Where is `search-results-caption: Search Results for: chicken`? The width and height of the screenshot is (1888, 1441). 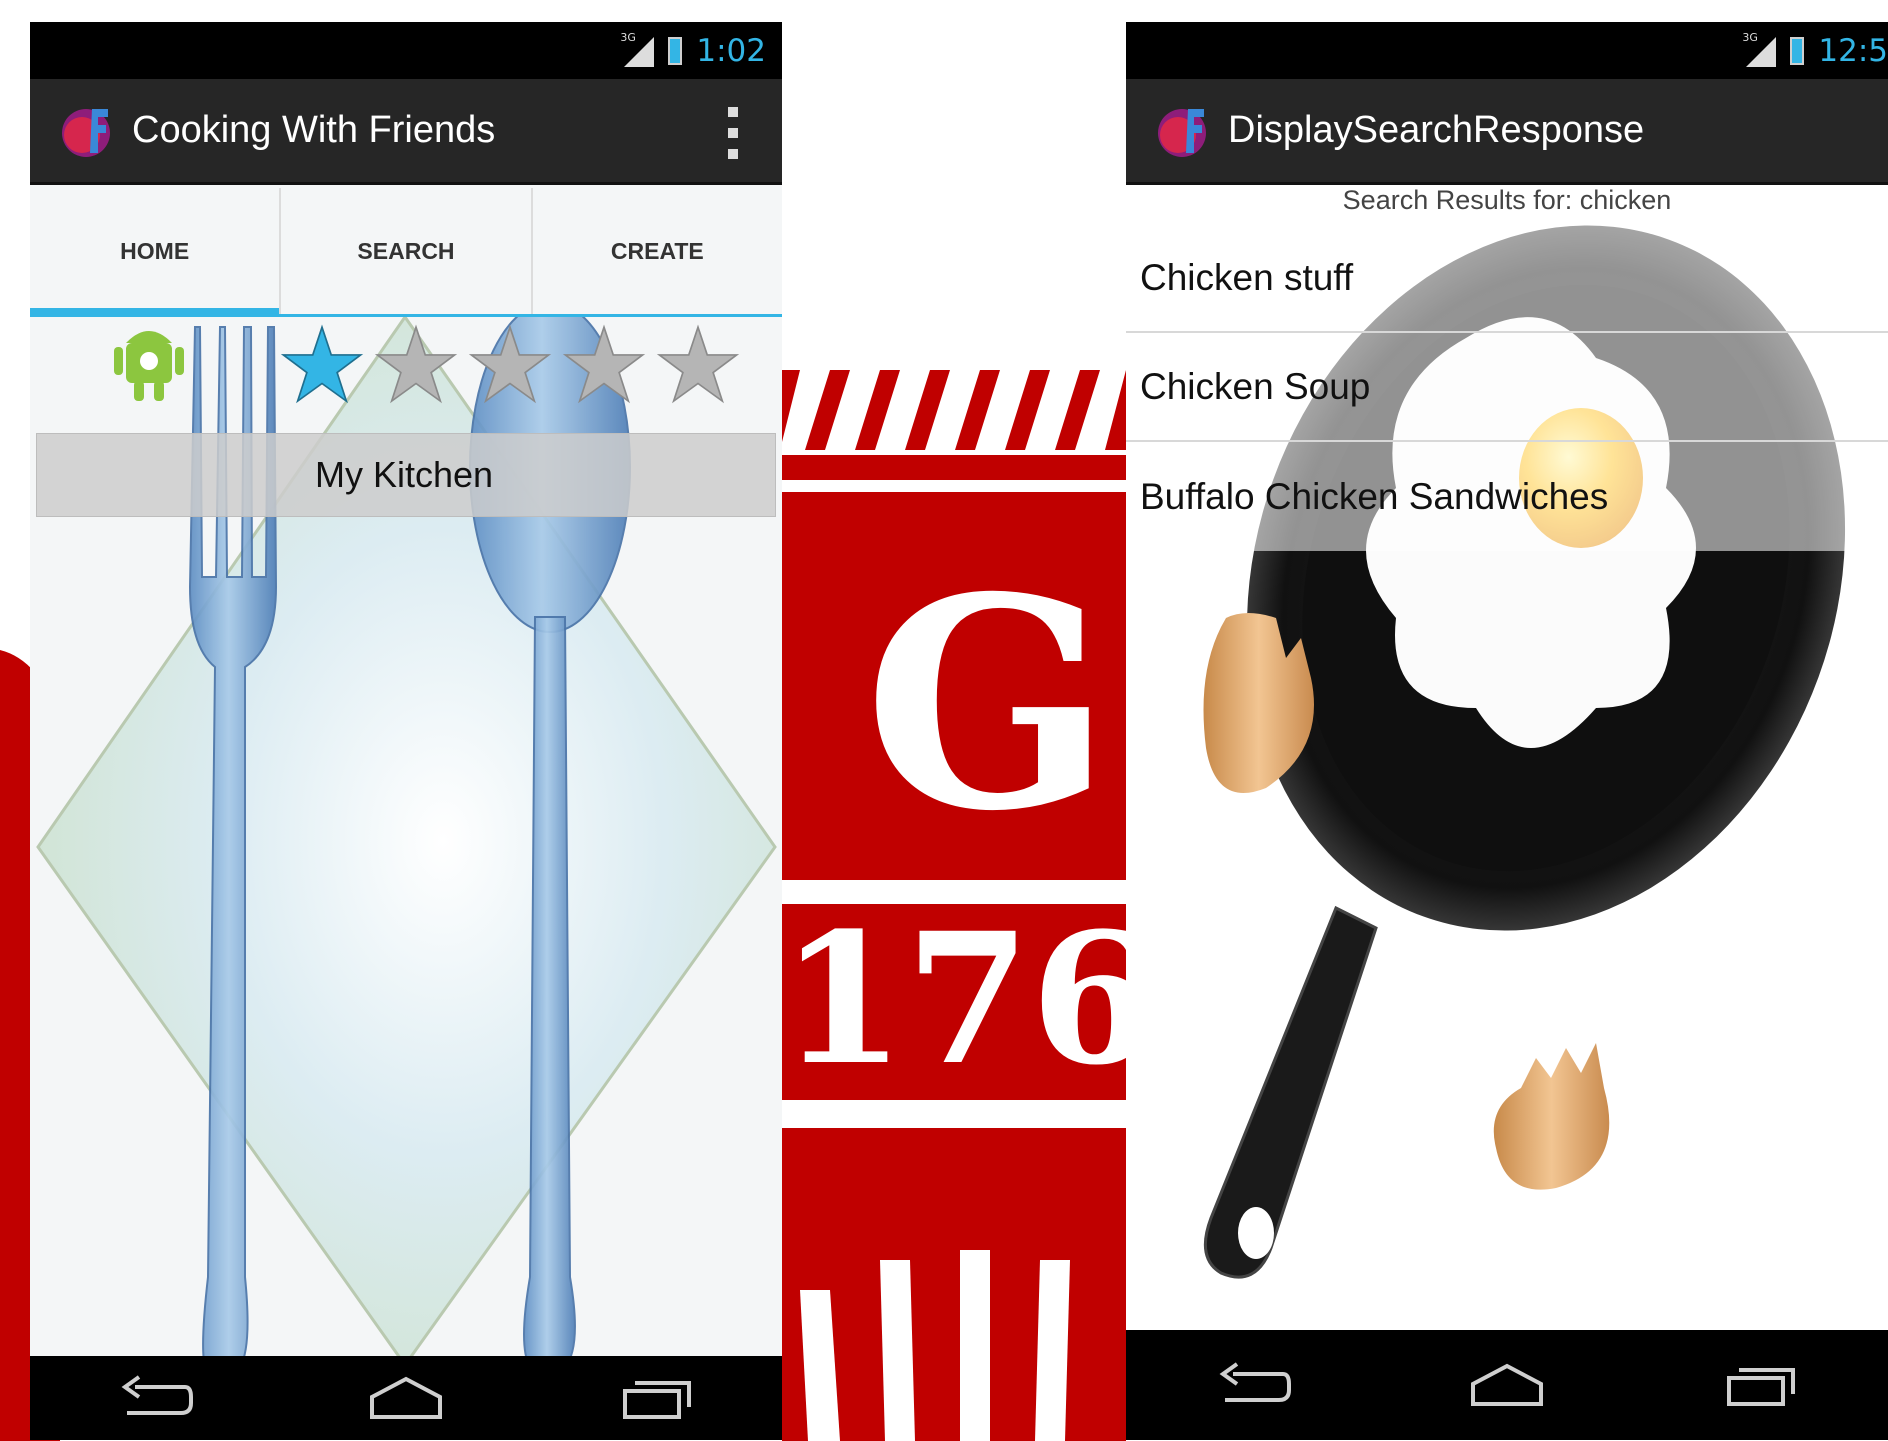
search-results-caption: Search Results for: chicken is located at coordinates (1507, 200).